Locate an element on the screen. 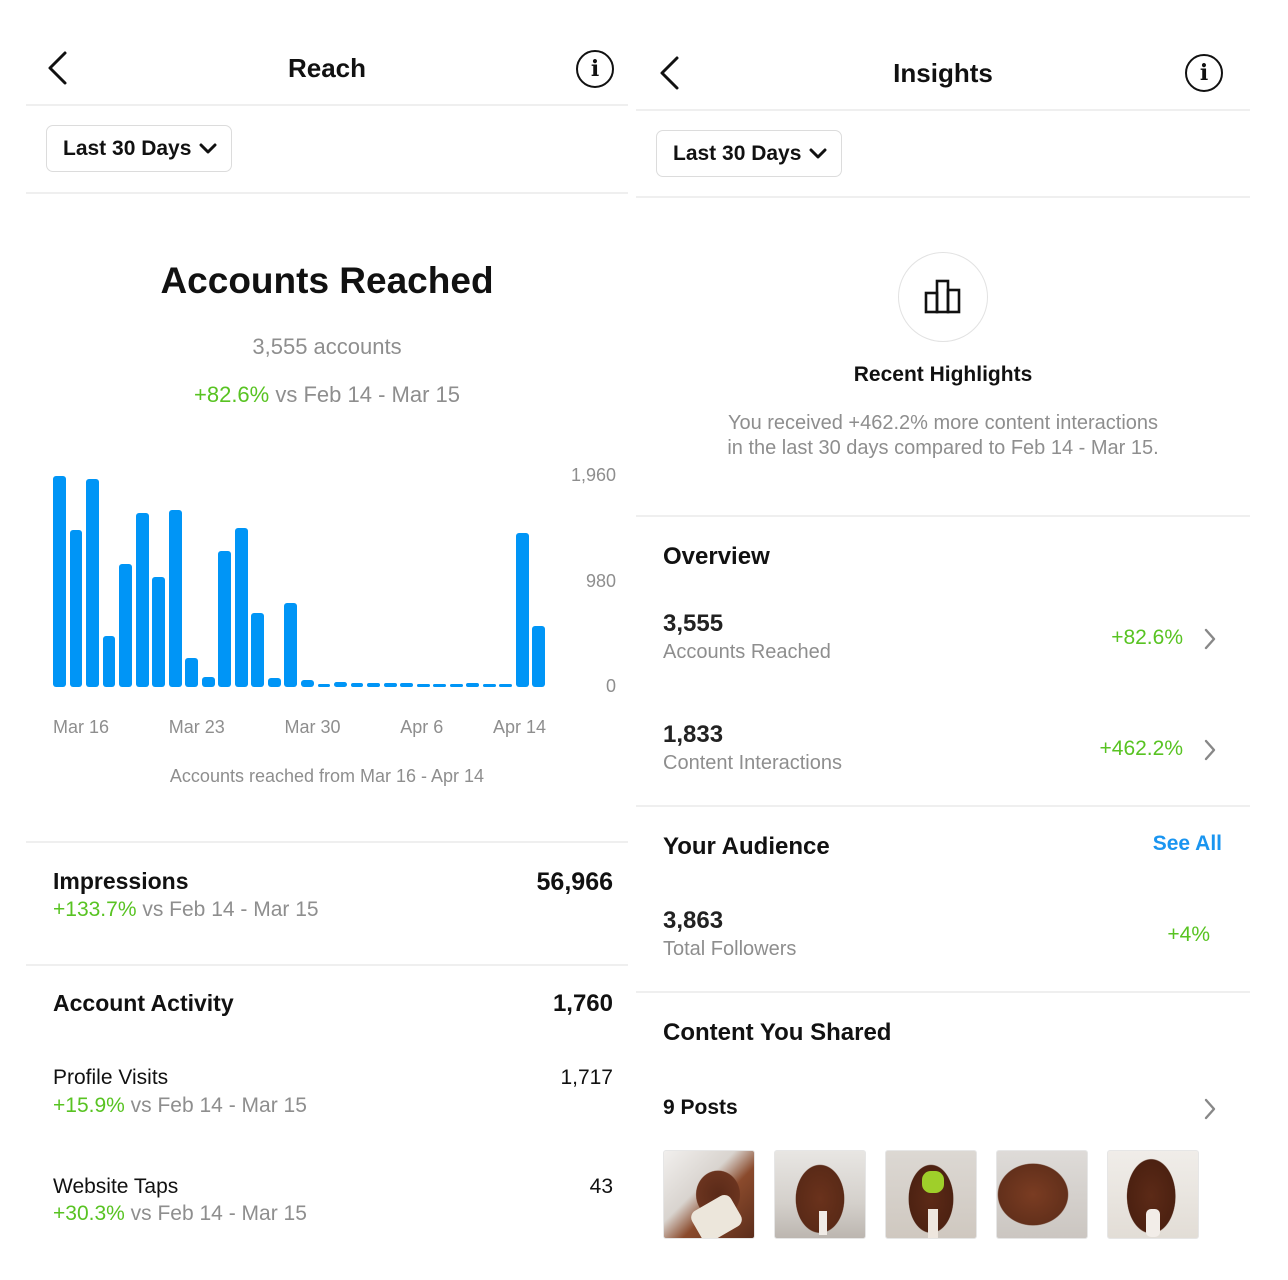 This screenshot has height=1280, width=1288. posts-count-label: 9 Posts is located at coordinates (700, 1107).